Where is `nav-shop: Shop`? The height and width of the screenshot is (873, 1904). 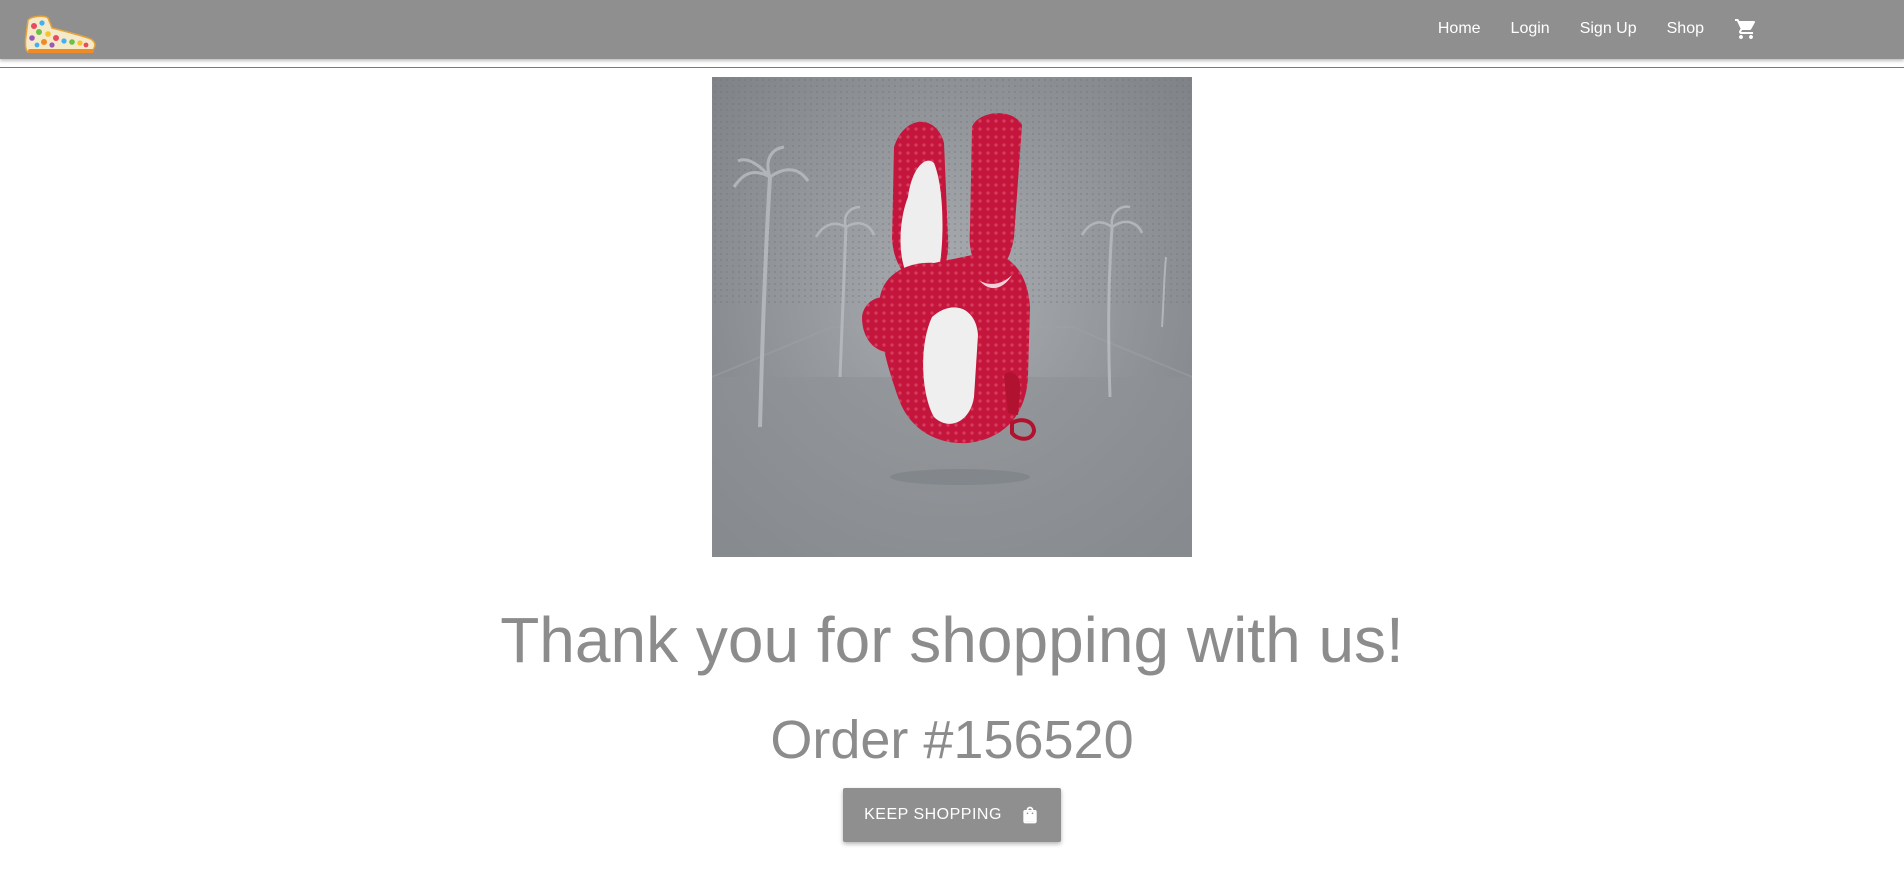 nav-shop: Shop is located at coordinates (1685, 29).